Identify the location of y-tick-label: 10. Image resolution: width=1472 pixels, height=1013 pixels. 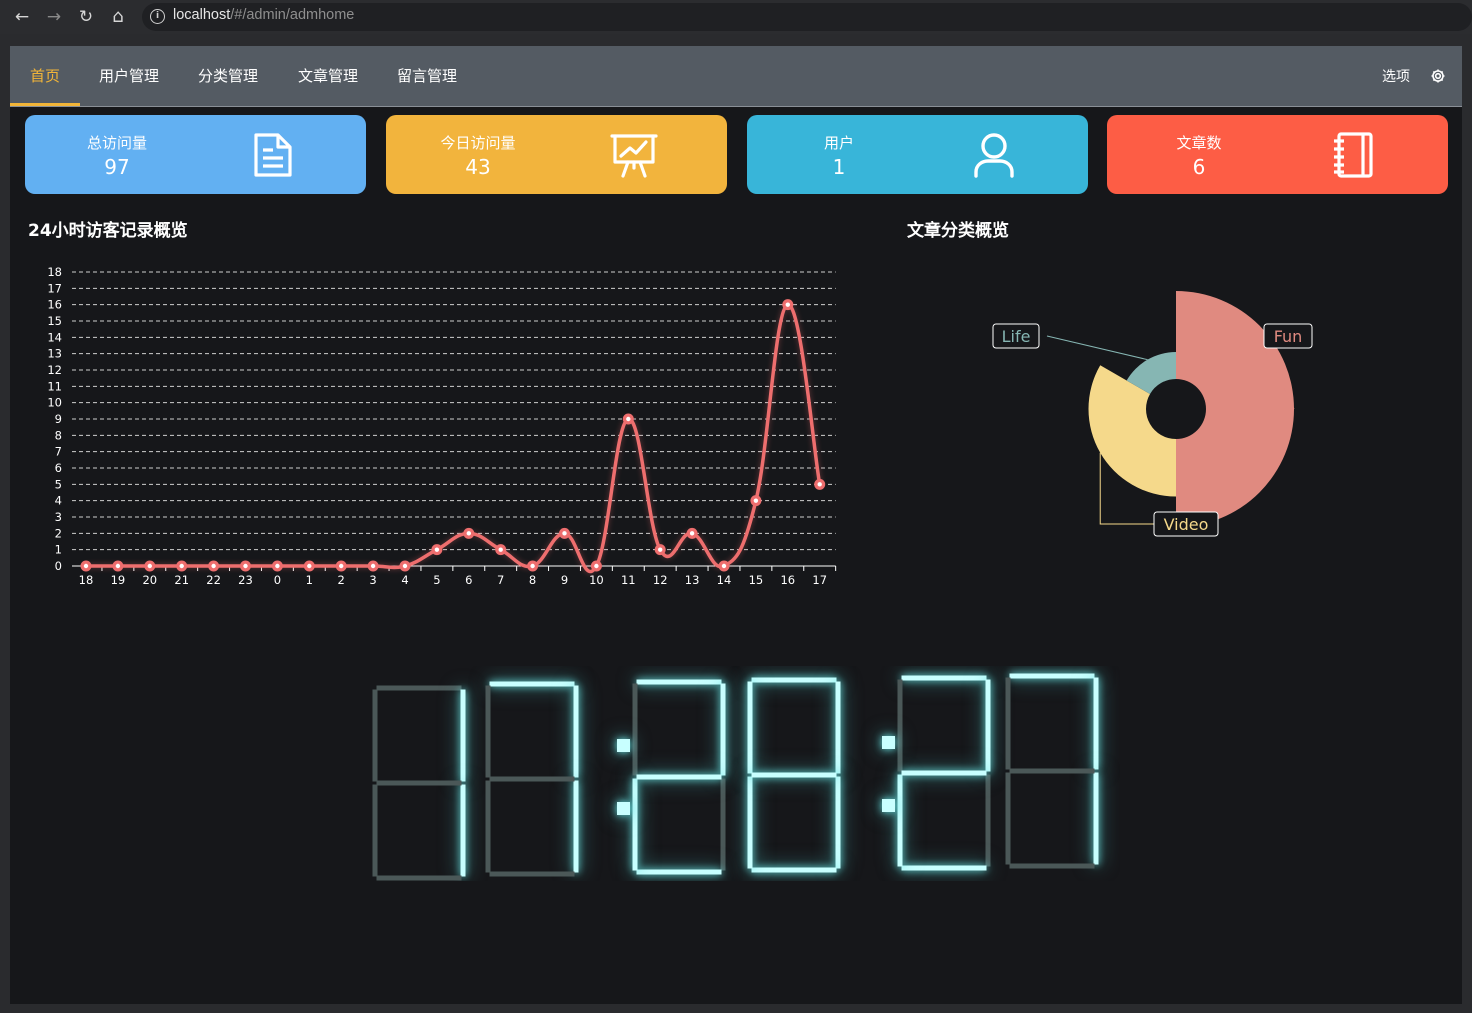
(54, 403).